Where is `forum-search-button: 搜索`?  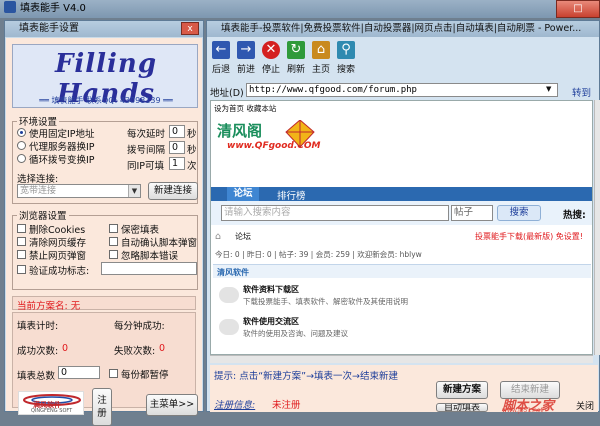 forum-search-button: 搜索 is located at coordinates (519, 213).